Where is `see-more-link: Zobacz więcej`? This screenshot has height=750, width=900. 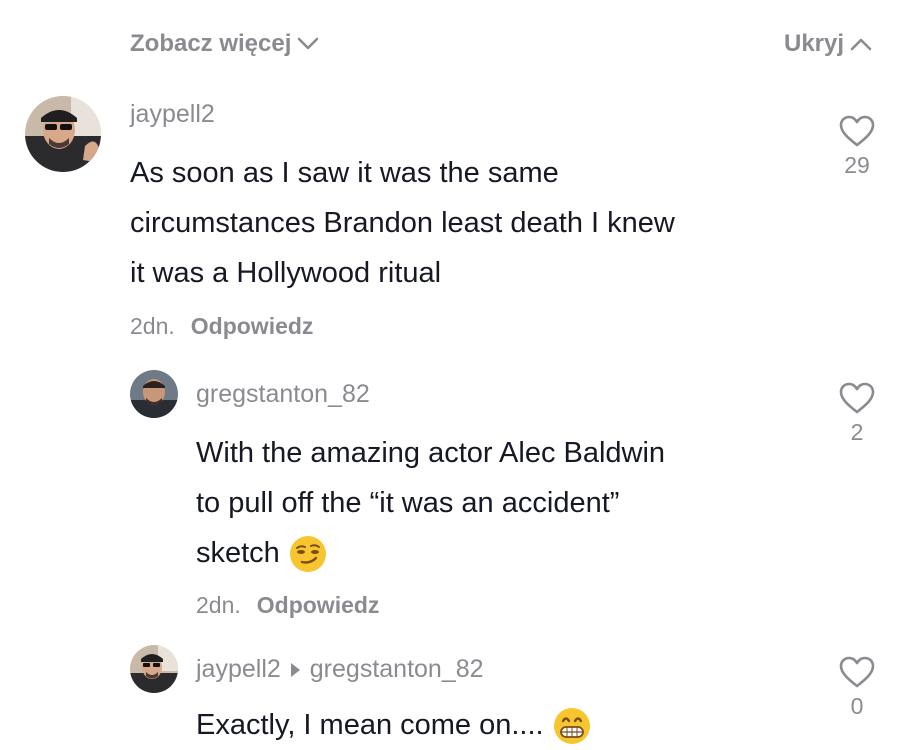
see-more-link: Zobacz więcej is located at coordinates (224, 44).